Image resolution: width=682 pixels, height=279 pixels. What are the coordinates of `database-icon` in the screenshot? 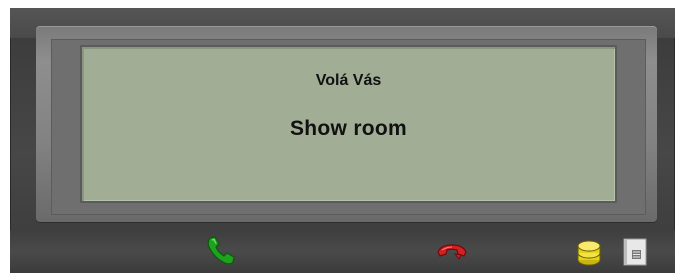 It's located at (589, 253).